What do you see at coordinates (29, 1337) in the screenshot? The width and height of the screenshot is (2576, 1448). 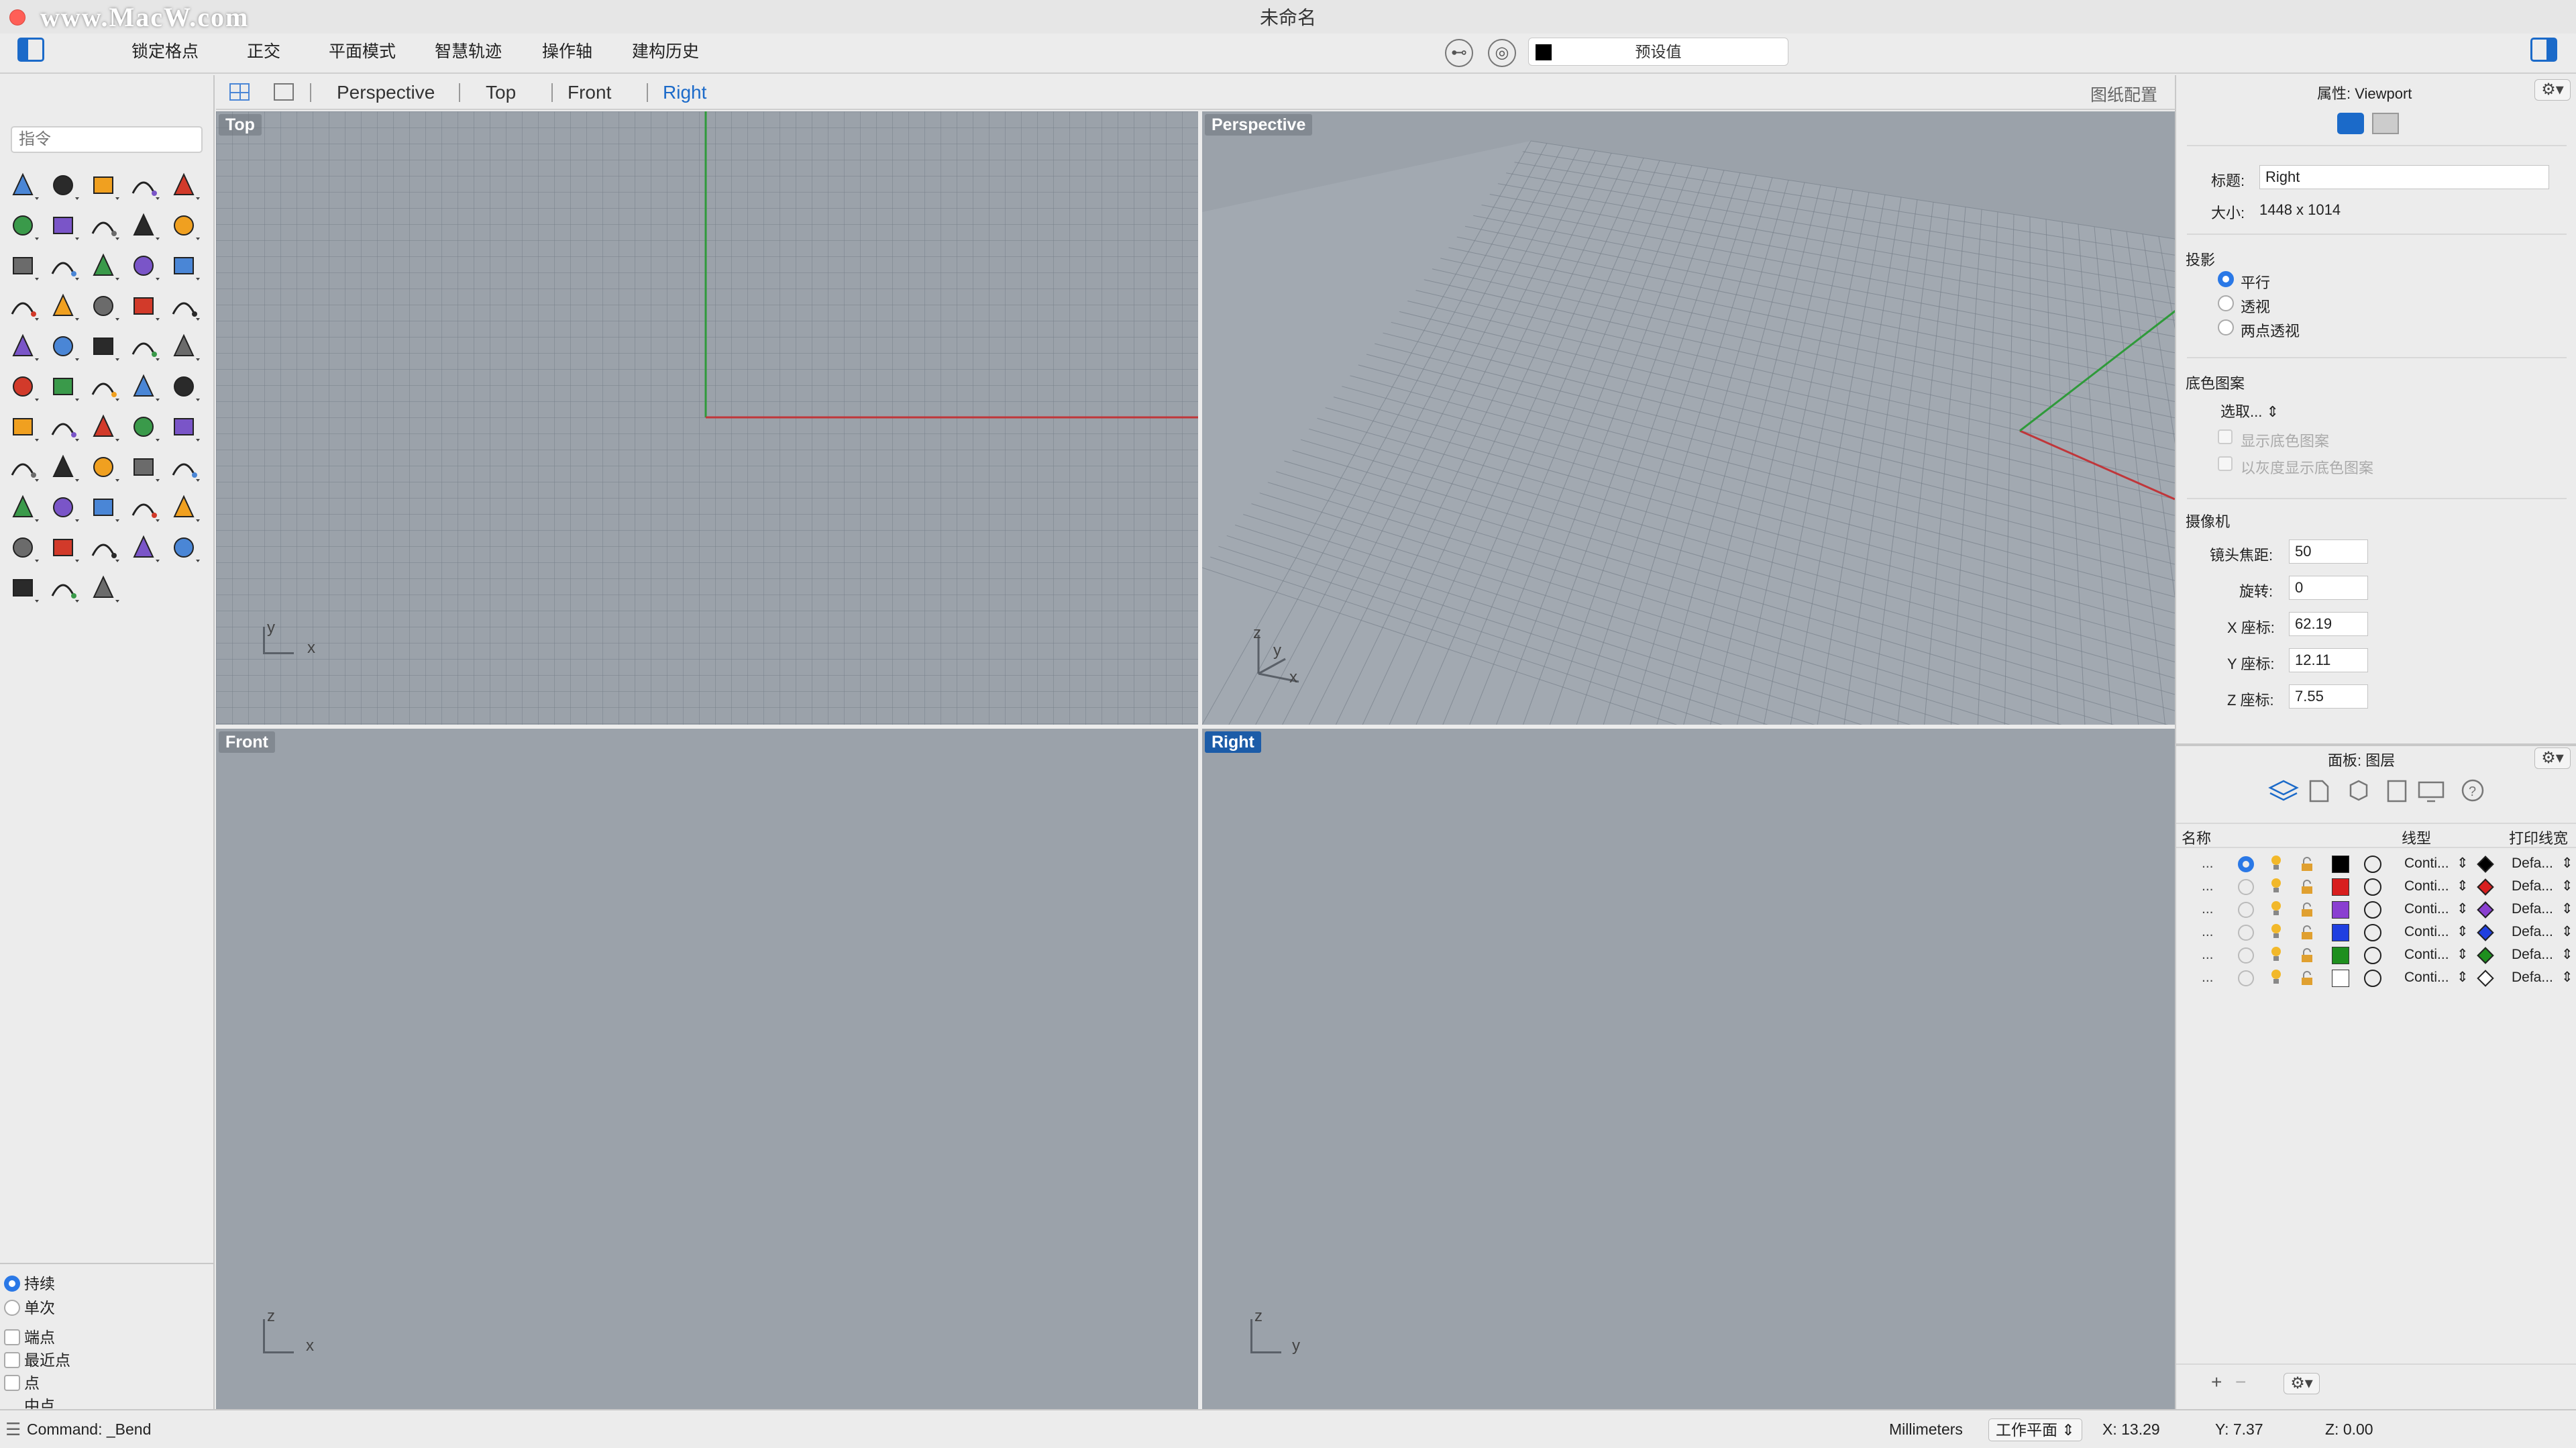 I see `osnap-end: 端点` at bounding box center [29, 1337].